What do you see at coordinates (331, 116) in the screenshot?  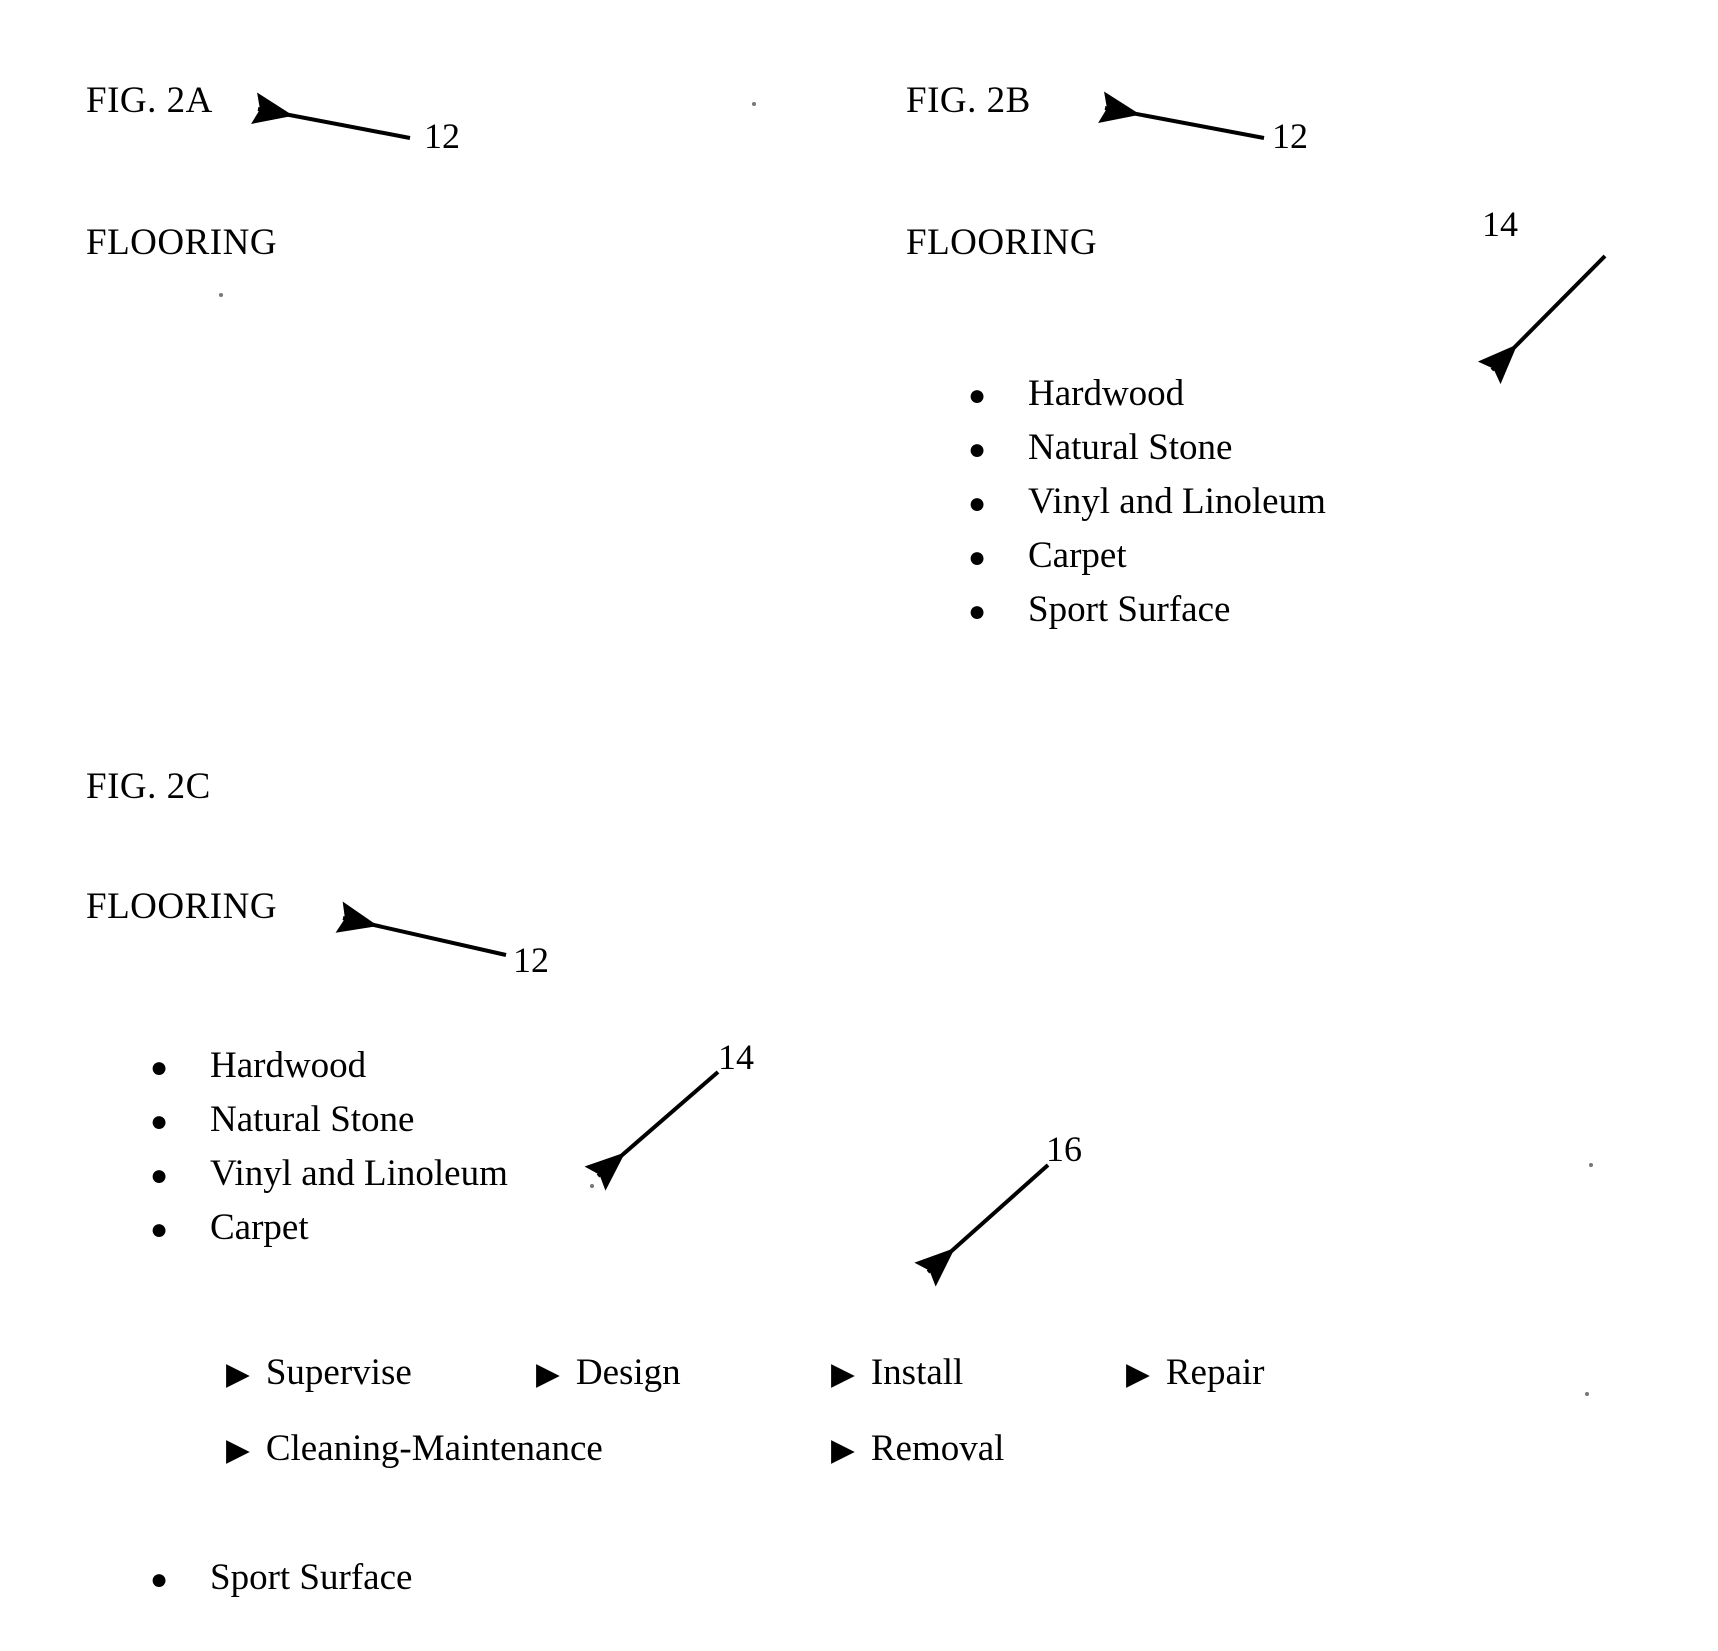 I see `leader-line-12-fig2a` at bounding box center [331, 116].